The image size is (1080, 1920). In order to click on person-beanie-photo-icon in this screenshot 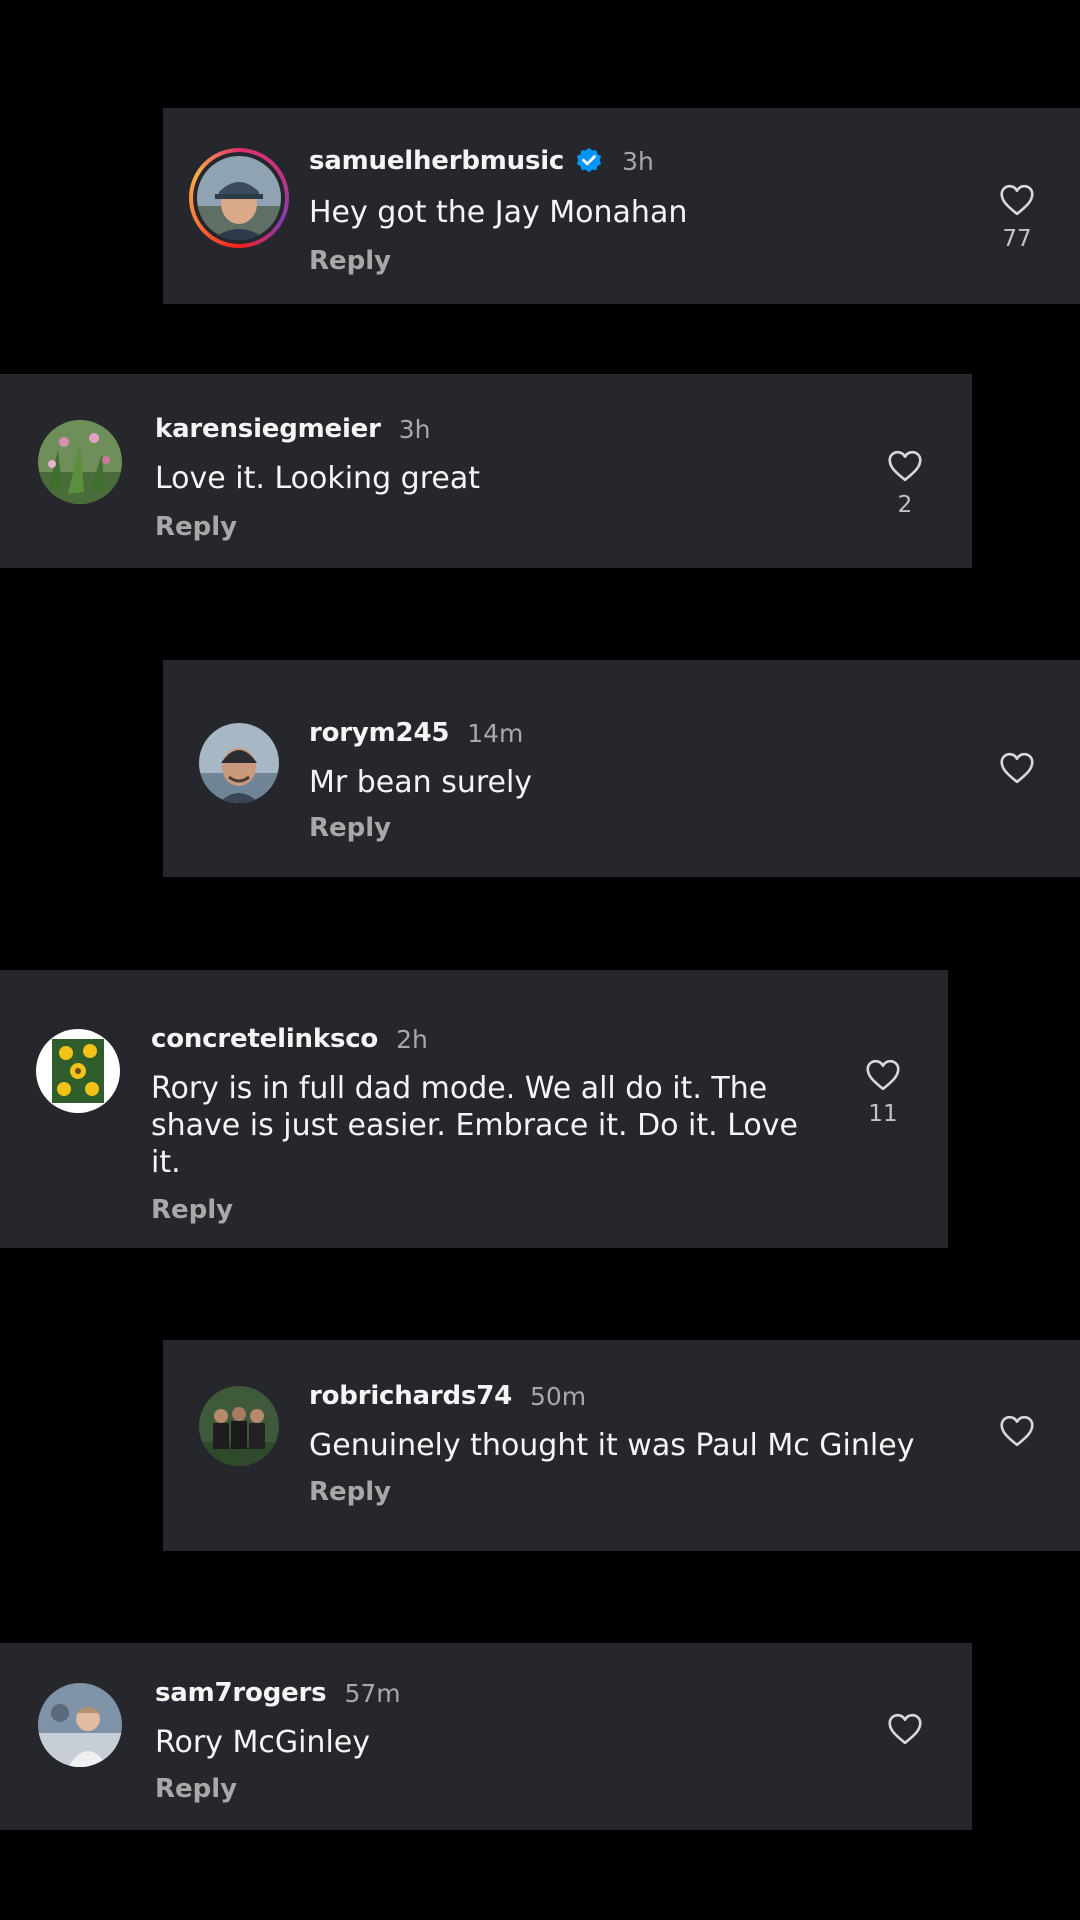, I will do `click(239, 763)`.